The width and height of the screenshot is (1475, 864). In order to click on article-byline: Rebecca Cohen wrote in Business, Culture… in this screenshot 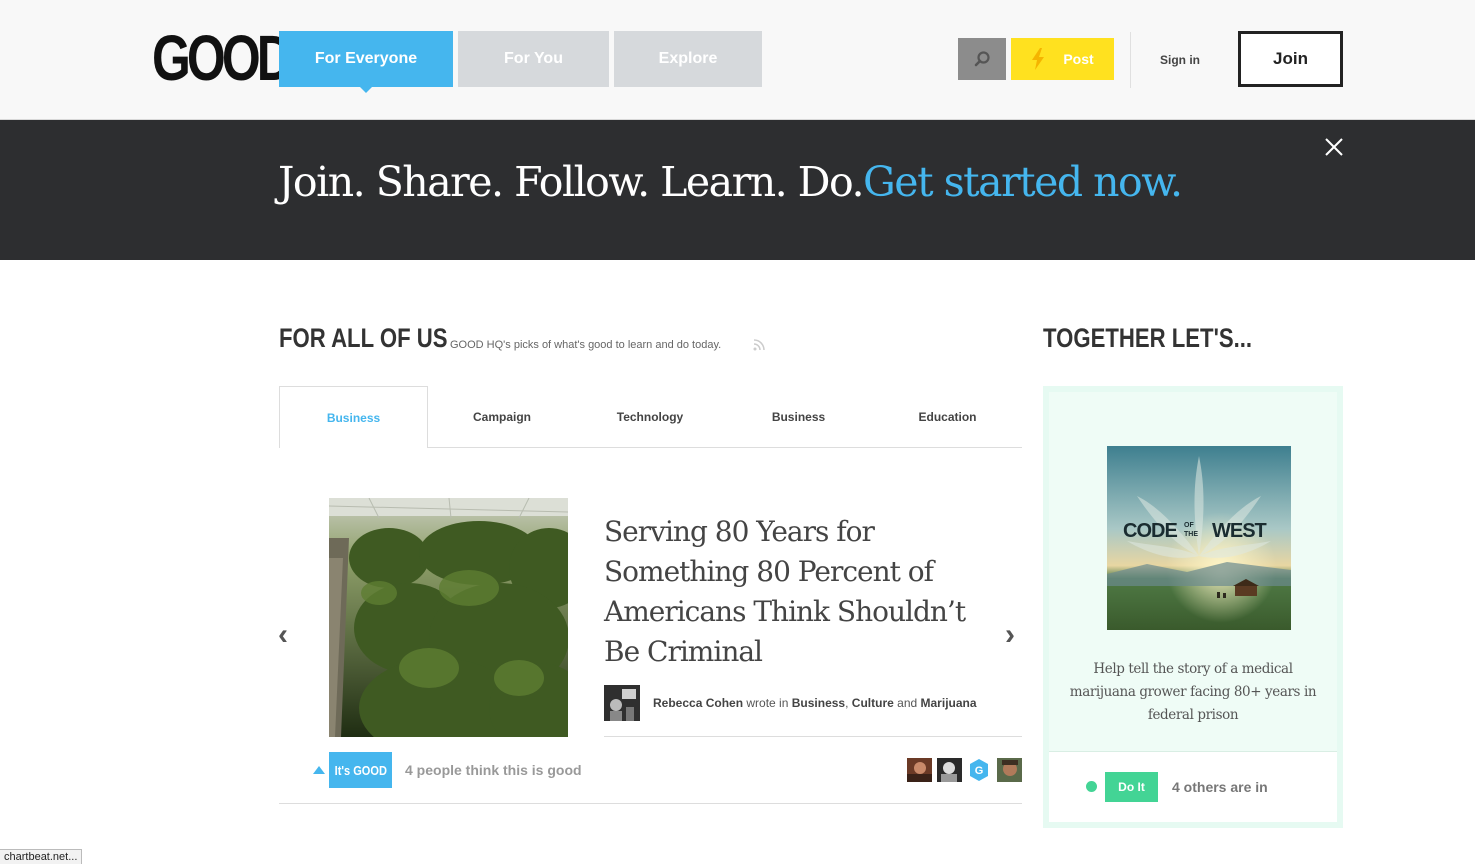, I will do `click(813, 711)`.